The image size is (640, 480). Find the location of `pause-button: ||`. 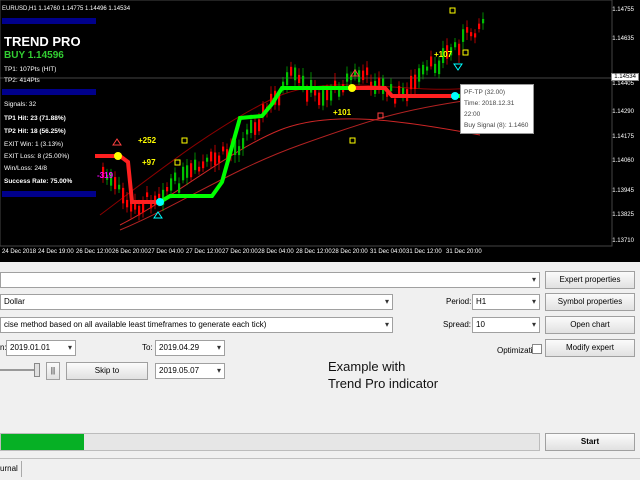

pause-button: || is located at coordinates (53, 371).